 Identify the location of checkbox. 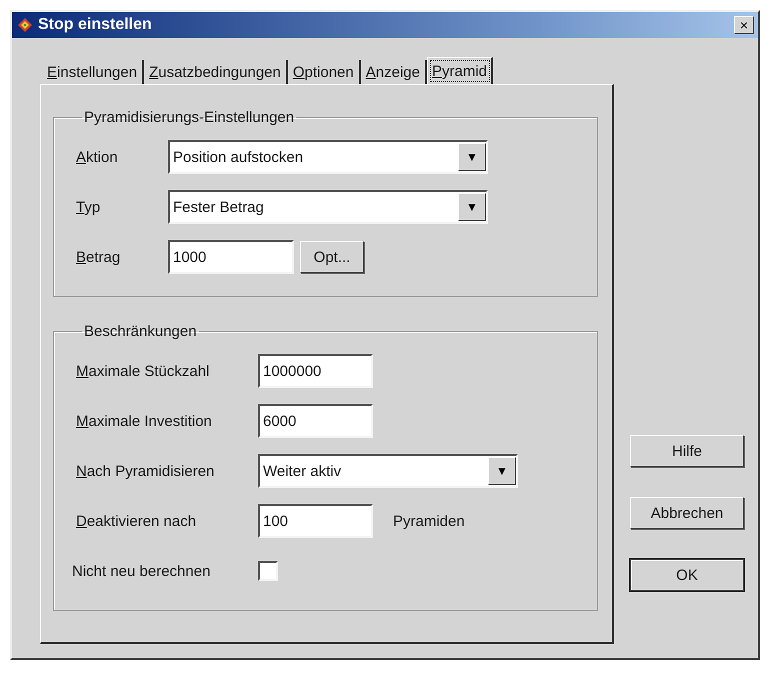
(268, 571).